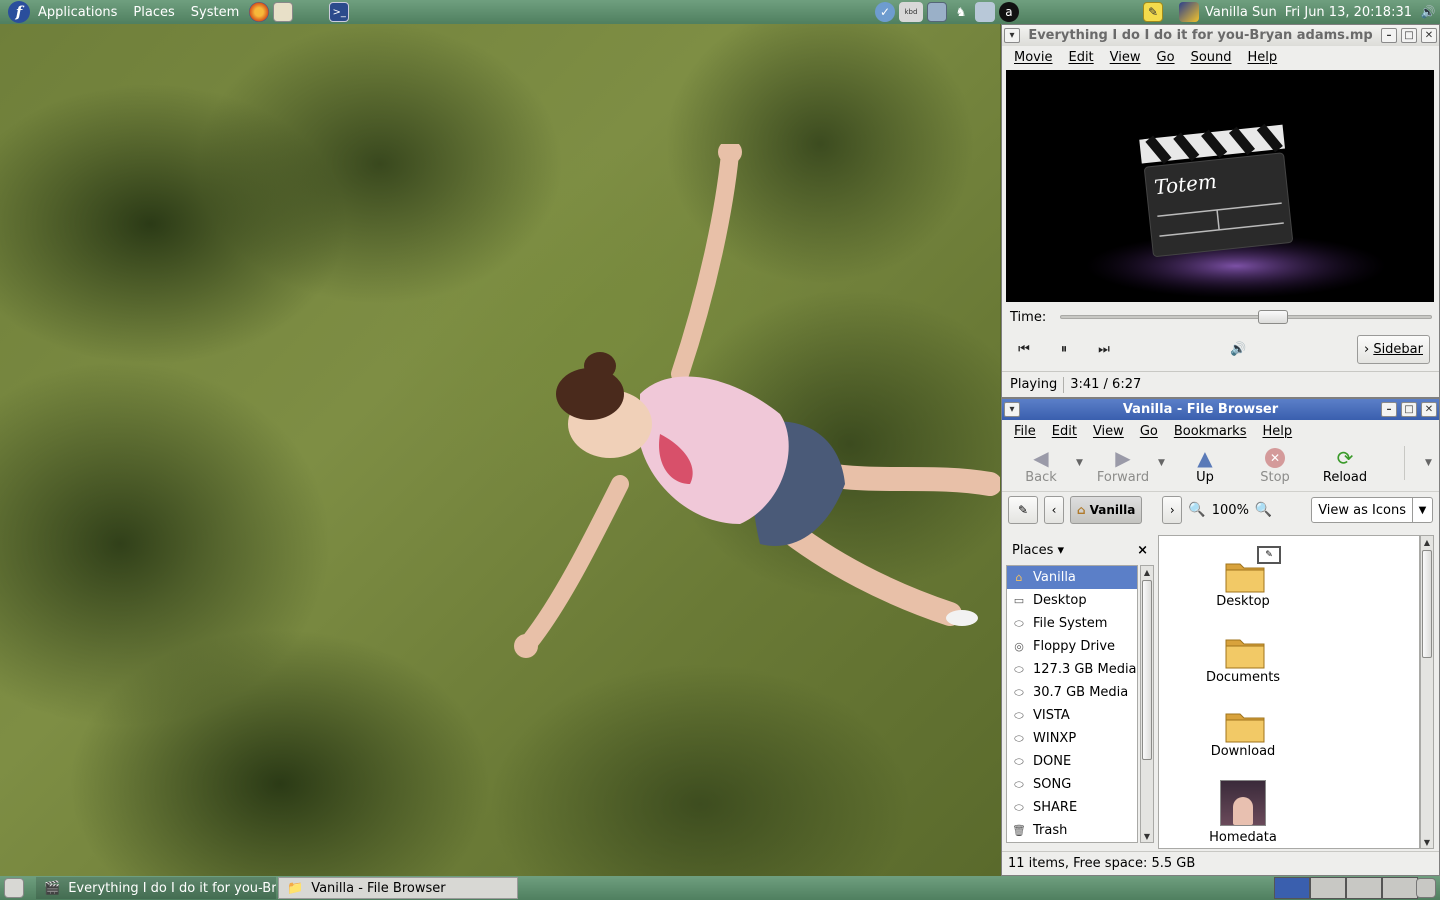  What do you see at coordinates (1164, 463) in the screenshot?
I see `forward-history-dropdown-icon: ▼` at bounding box center [1164, 463].